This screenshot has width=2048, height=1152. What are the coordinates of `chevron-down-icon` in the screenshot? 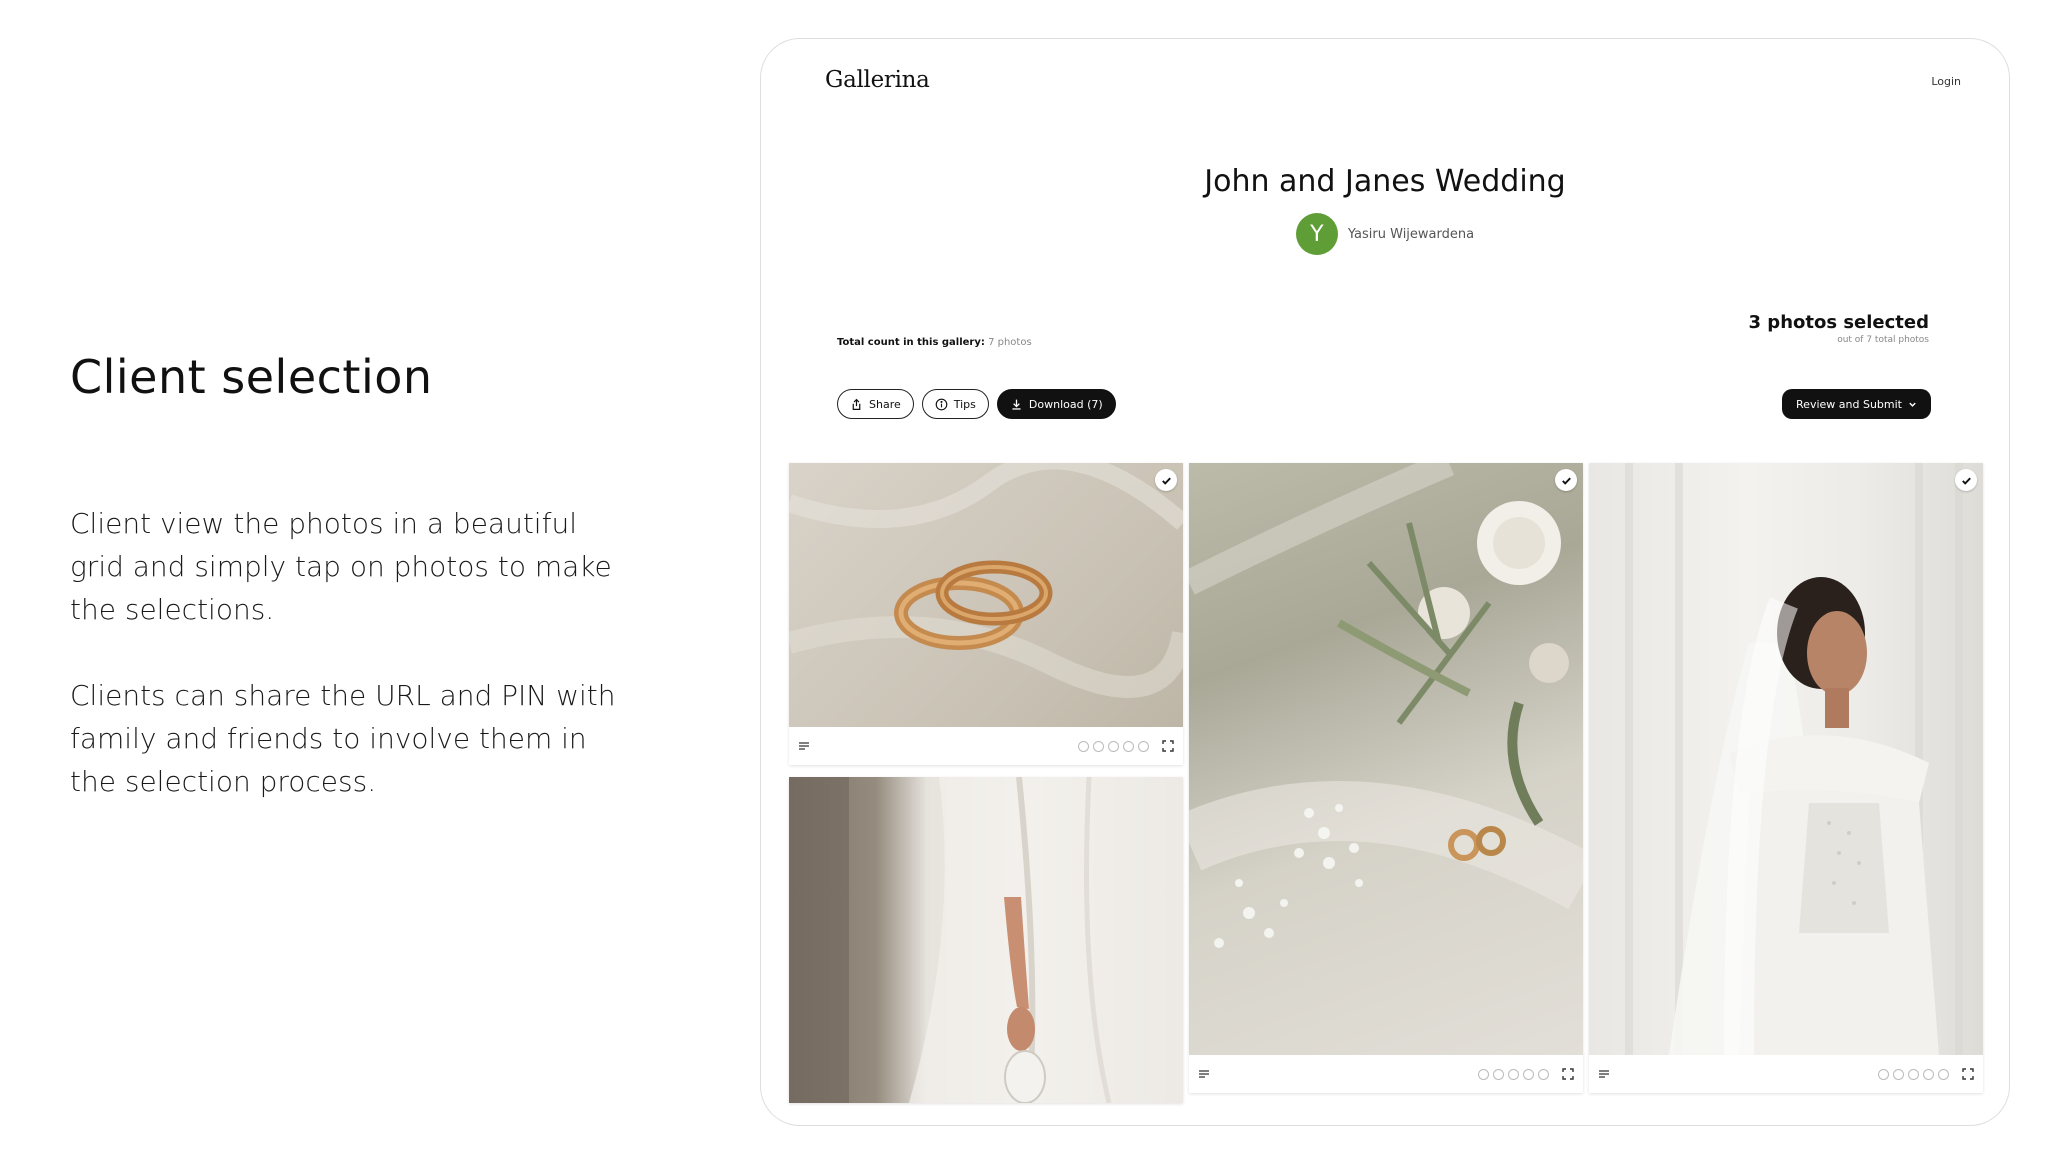 It's located at (1912, 404).